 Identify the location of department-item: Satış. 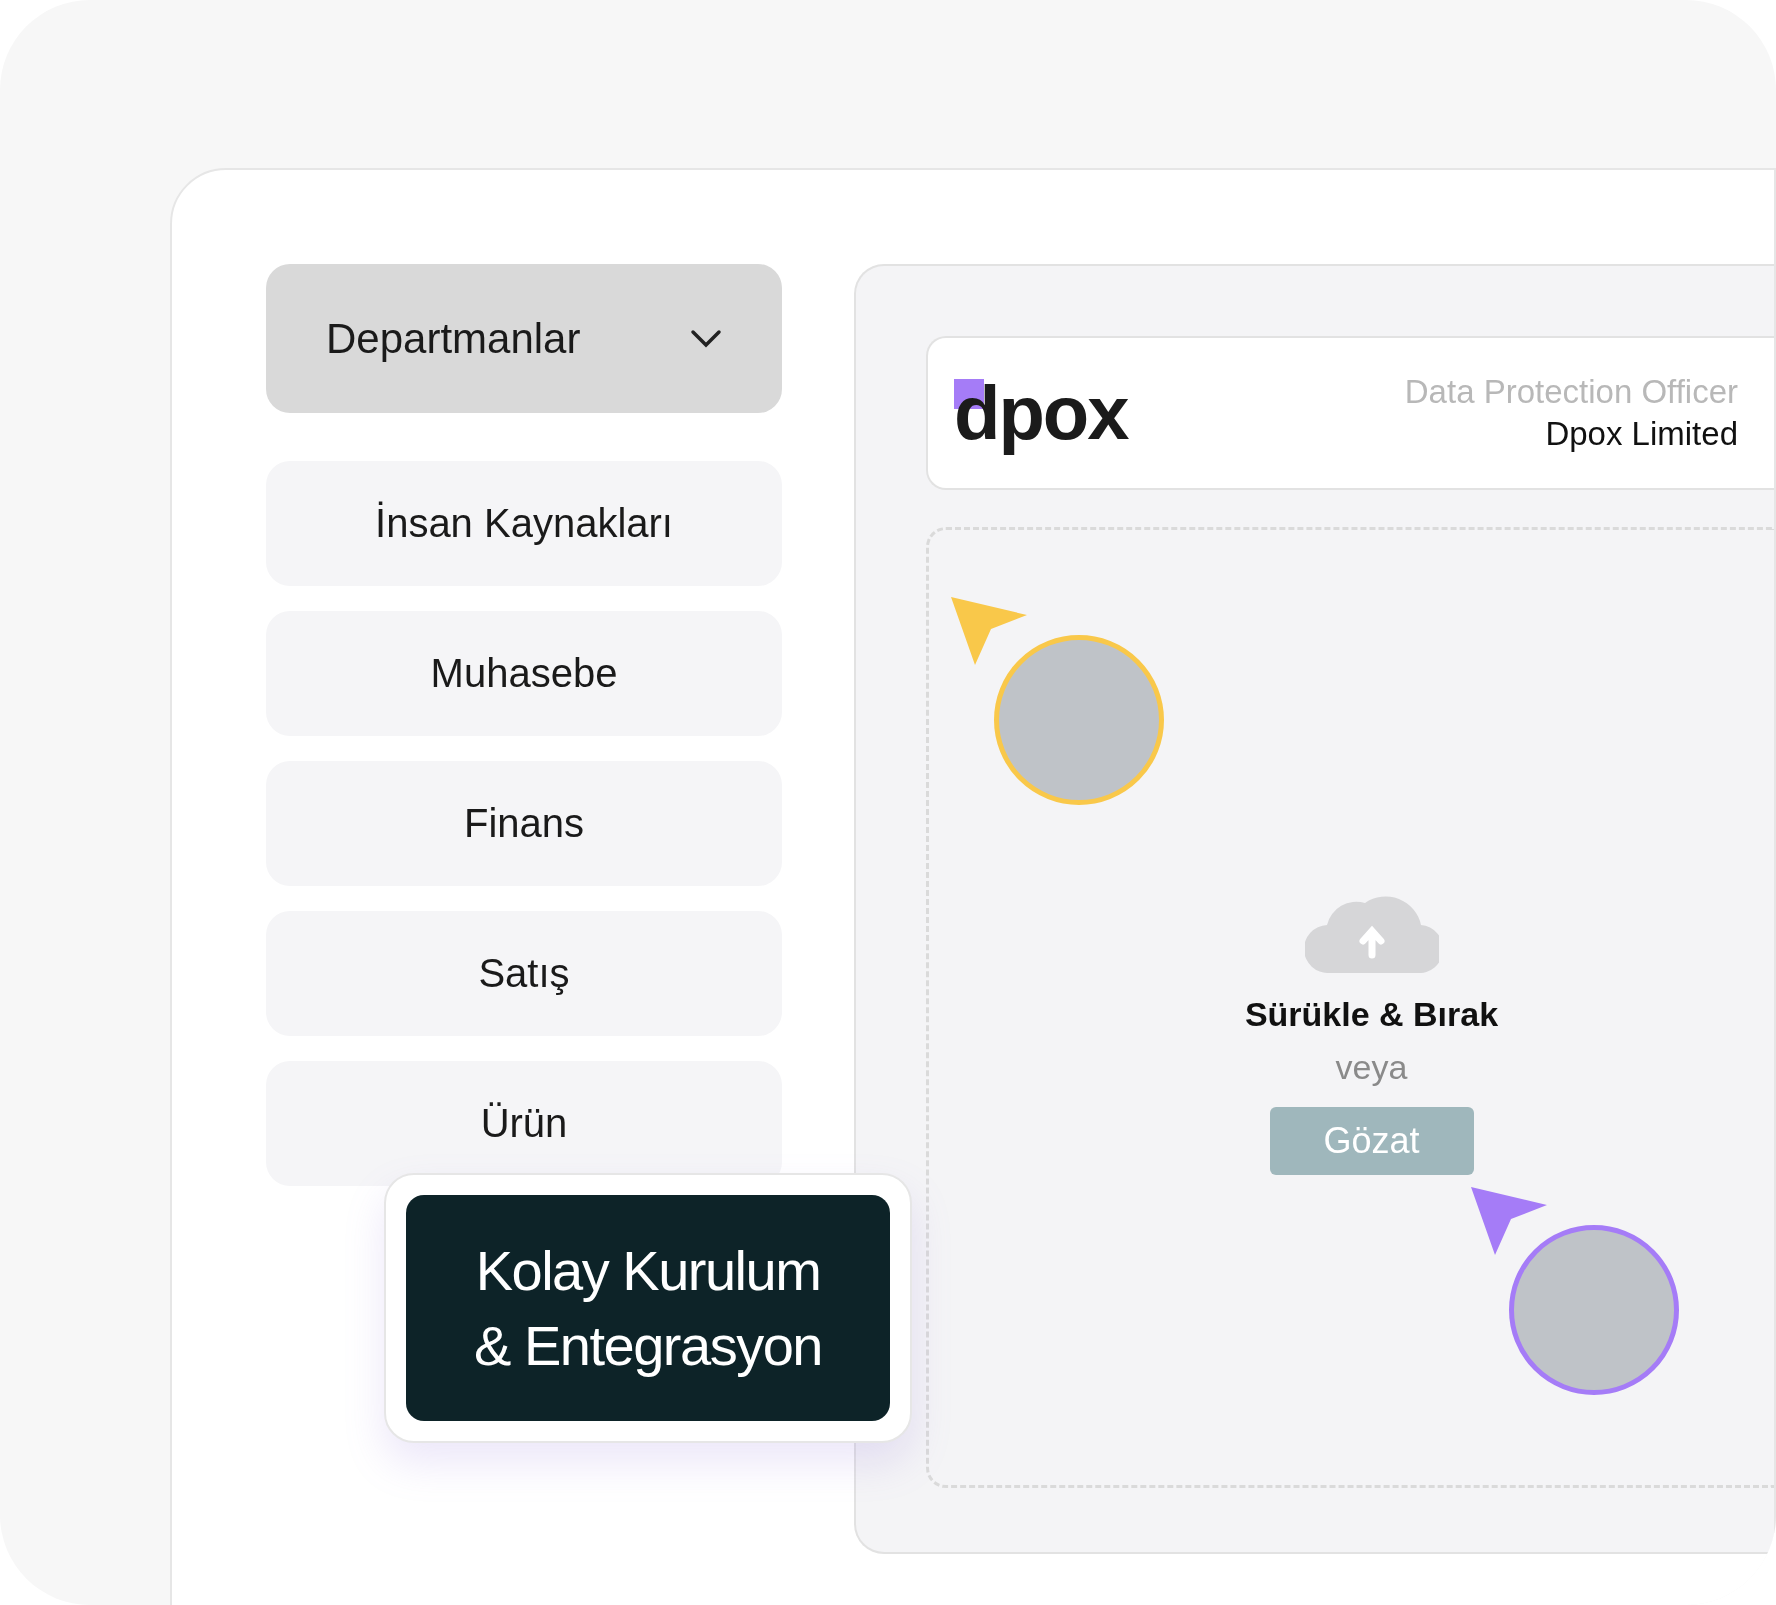
(524, 973).